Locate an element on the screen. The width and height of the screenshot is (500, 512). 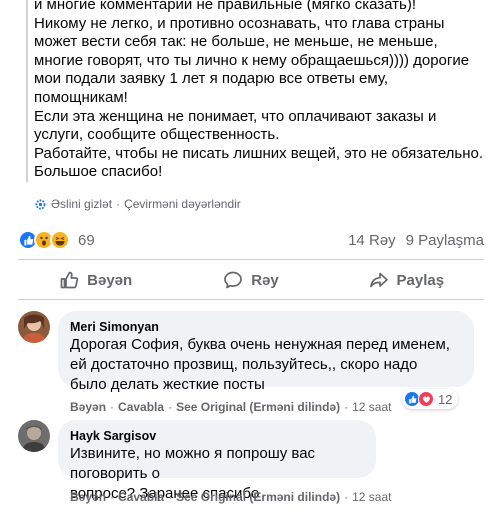
gear-icon is located at coordinates (40, 204).